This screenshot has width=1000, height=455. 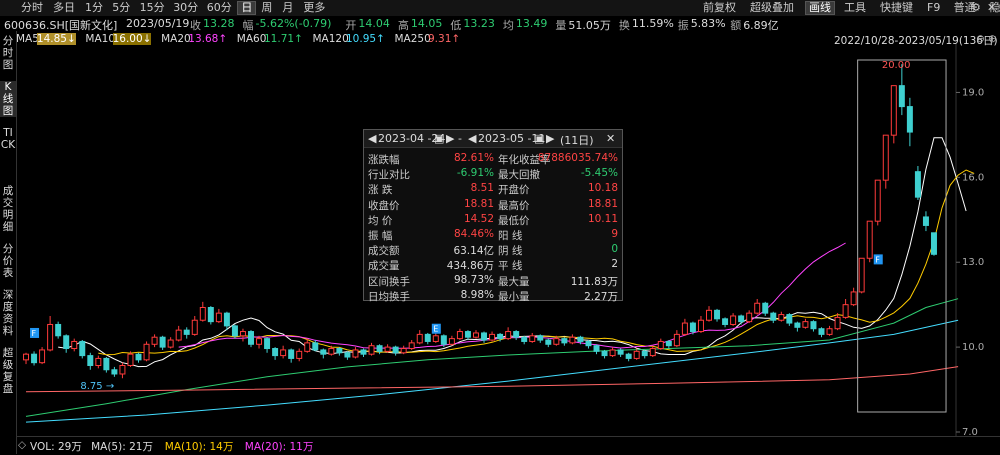 What do you see at coordinates (219, 8) in the screenshot?
I see `period-tab: 60分` at bounding box center [219, 8].